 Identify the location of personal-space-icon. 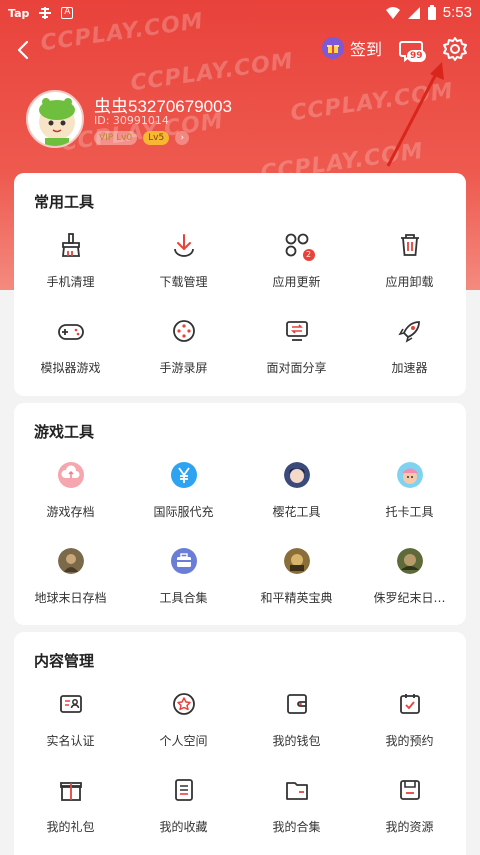
(184, 704).